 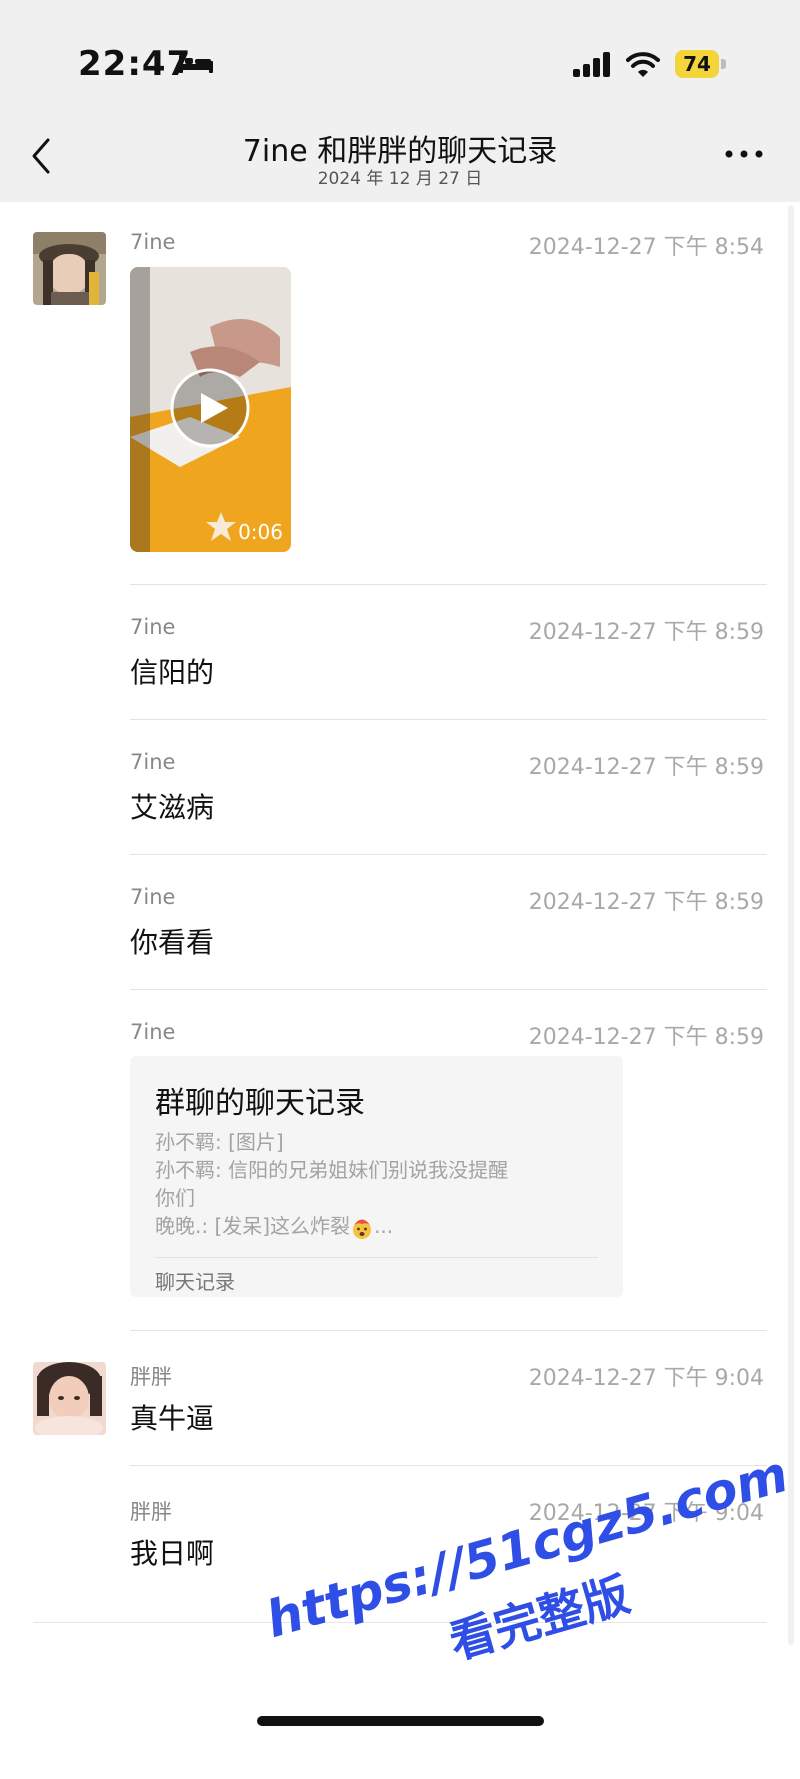 What do you see at coordinates (172, 1417) in the screenshot?
I see `message-text: 真牛逼` at bounding box center [172, 1417].